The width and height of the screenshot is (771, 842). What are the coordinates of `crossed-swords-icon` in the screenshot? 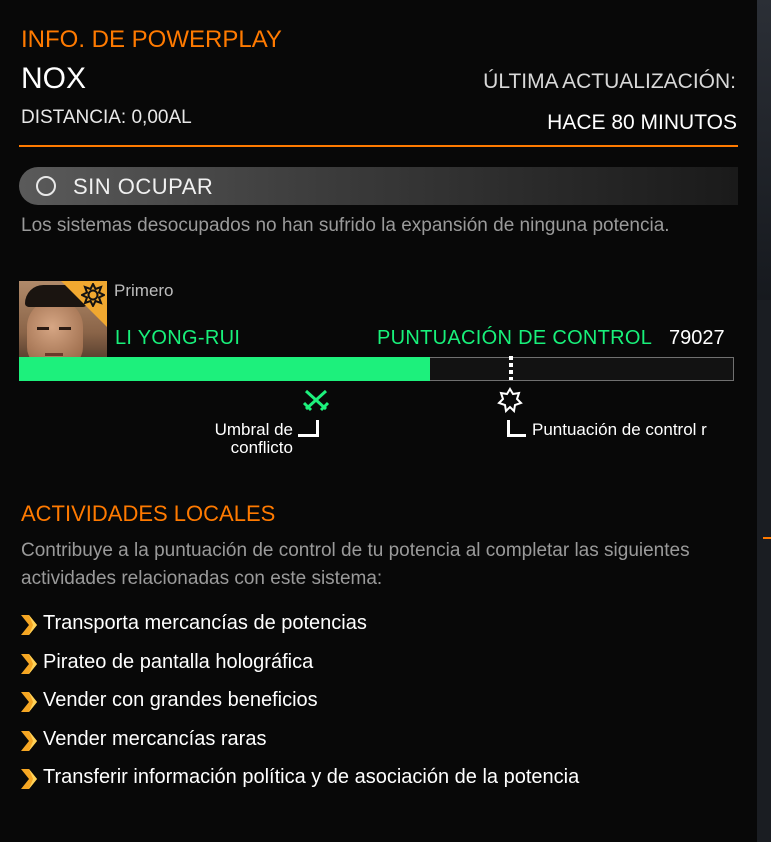 It's located at (316, 400).